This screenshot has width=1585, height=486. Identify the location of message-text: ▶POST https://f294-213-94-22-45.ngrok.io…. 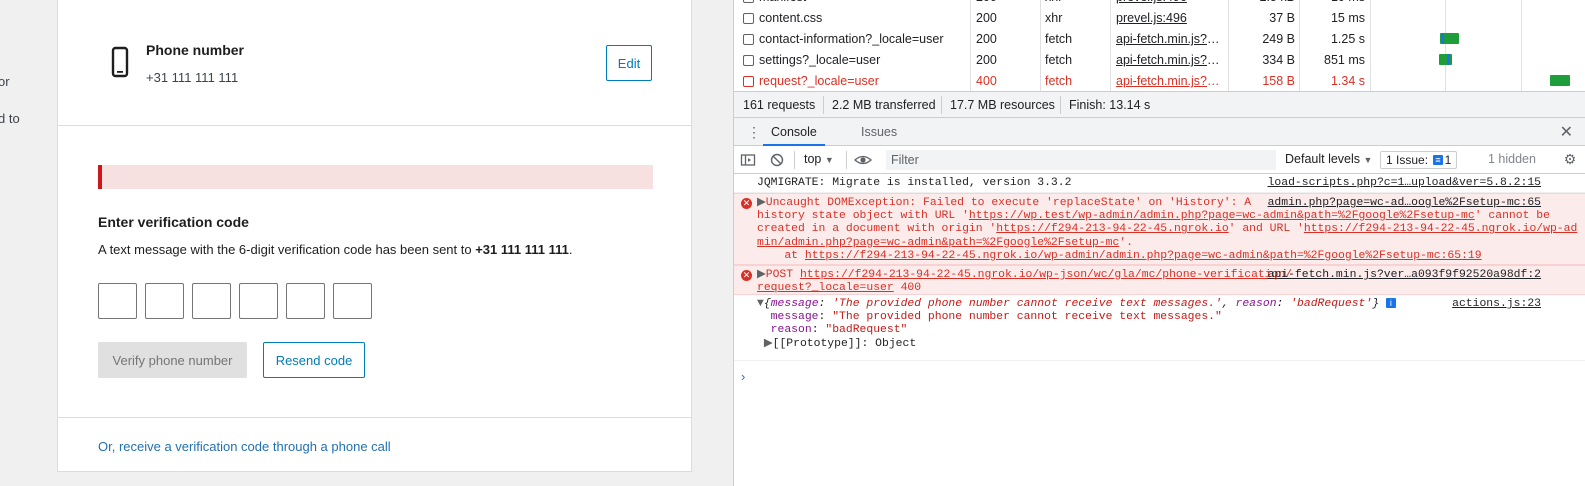
(1024, 282).